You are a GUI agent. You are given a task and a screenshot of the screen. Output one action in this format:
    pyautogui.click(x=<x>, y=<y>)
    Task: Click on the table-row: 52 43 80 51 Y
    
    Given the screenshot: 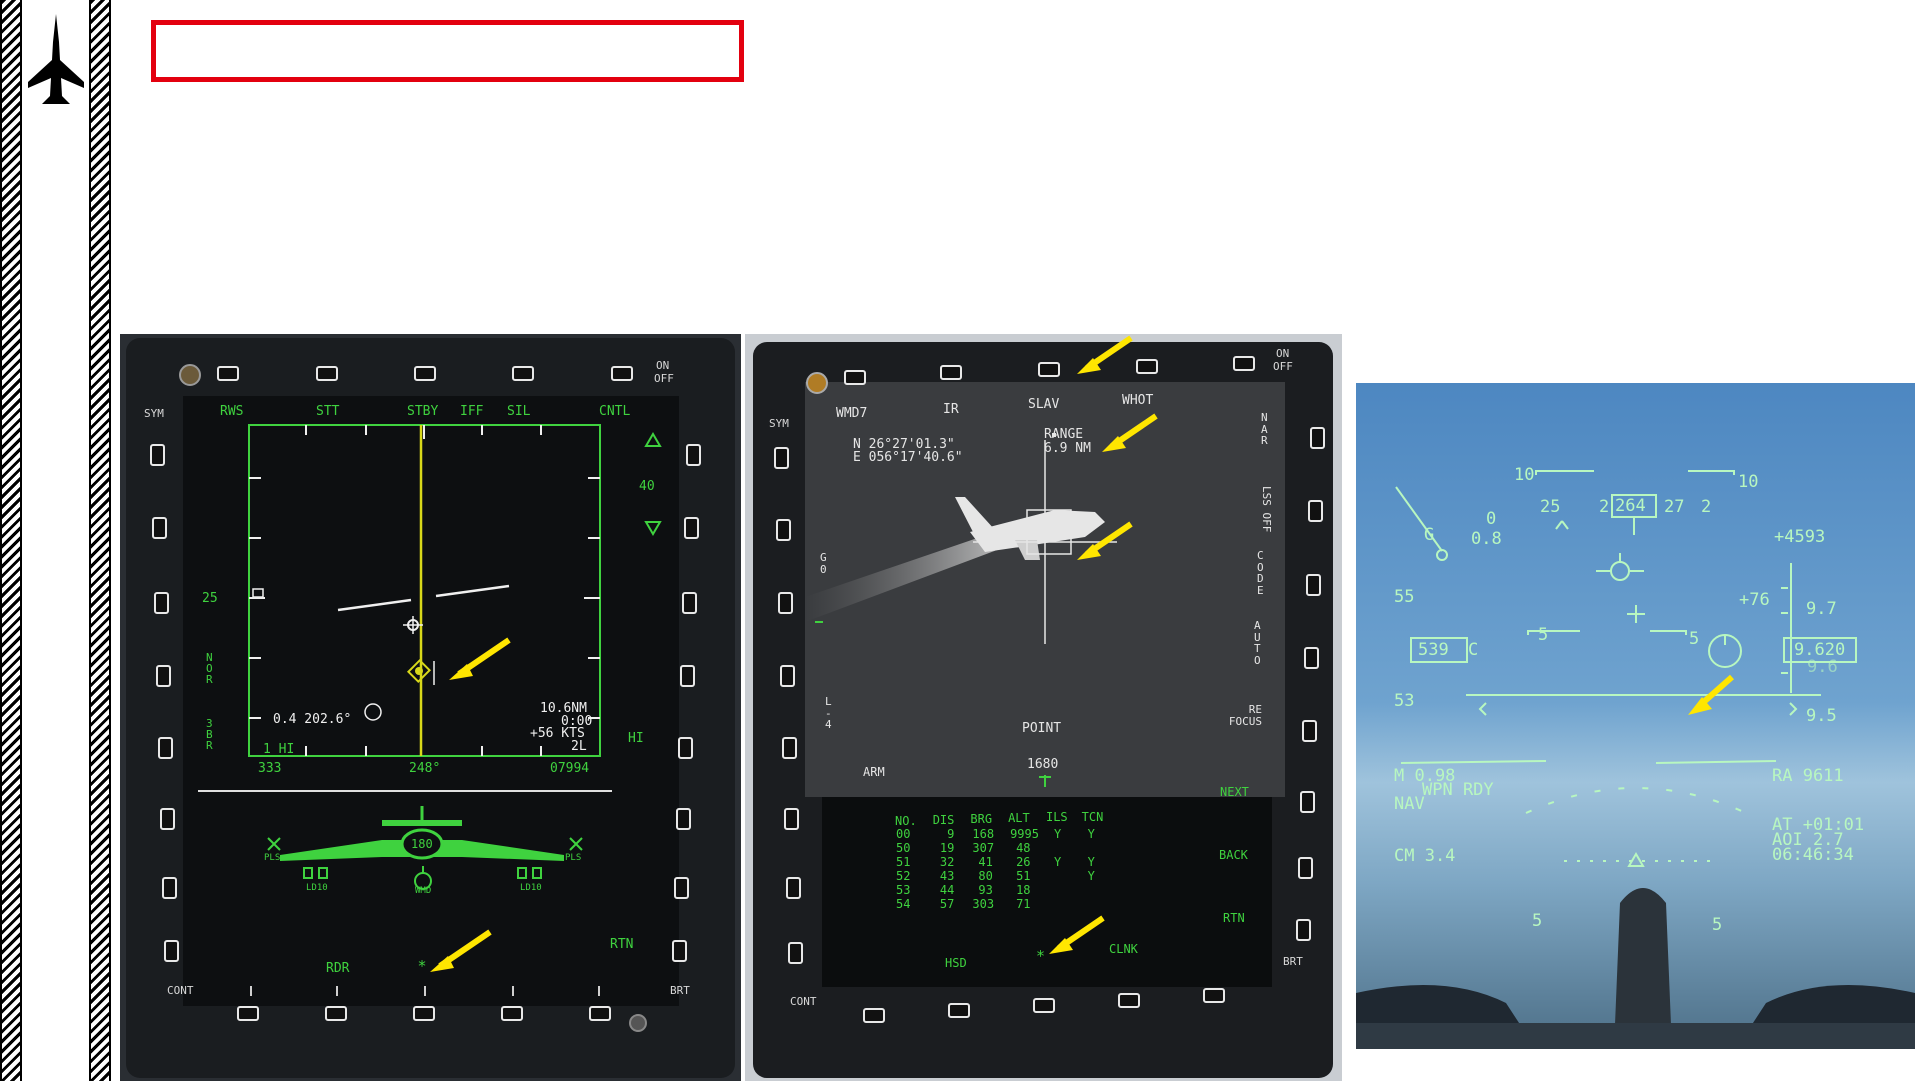 What is the action you would take?
    pyautogui.click(x=999, y=876)
    